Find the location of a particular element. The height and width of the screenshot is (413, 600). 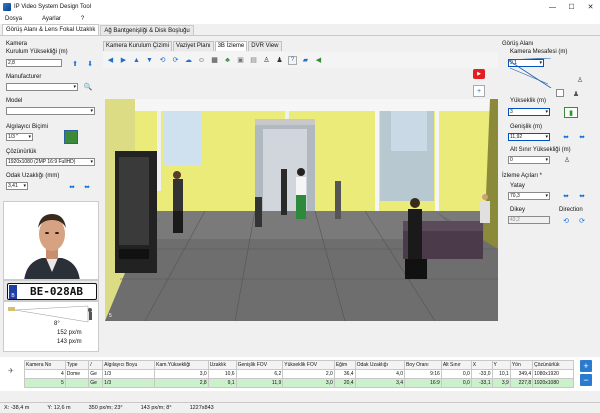

col-height-fov: Yükseklik FOV is located at coordinates (308, 365).